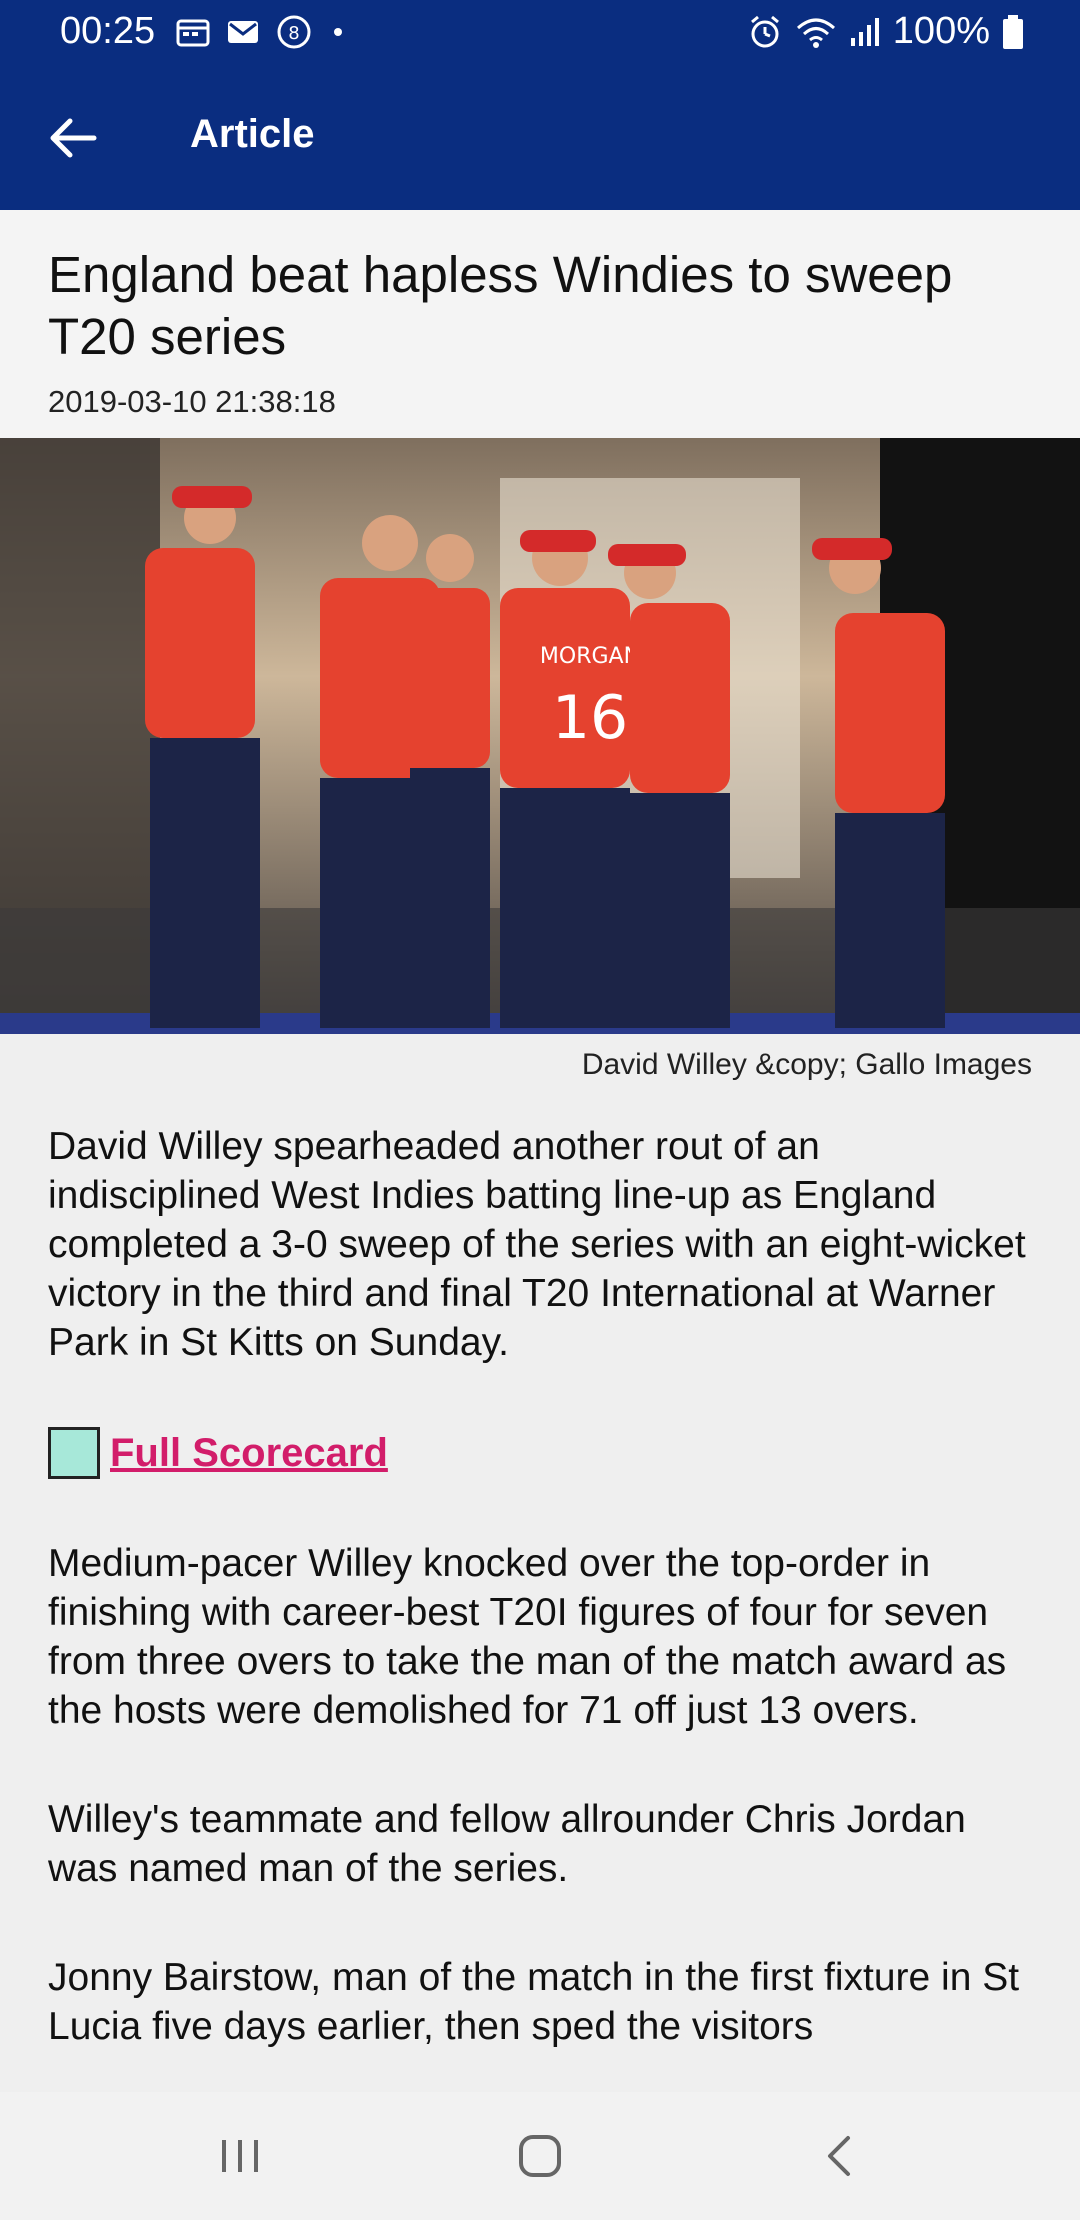 This screenshot has height=2220, width=1080. What do you see at coordinates (540, 32) in the screenshot?
I see `status-bar: 00:25 8 100%` at bounding box center [540, 32].